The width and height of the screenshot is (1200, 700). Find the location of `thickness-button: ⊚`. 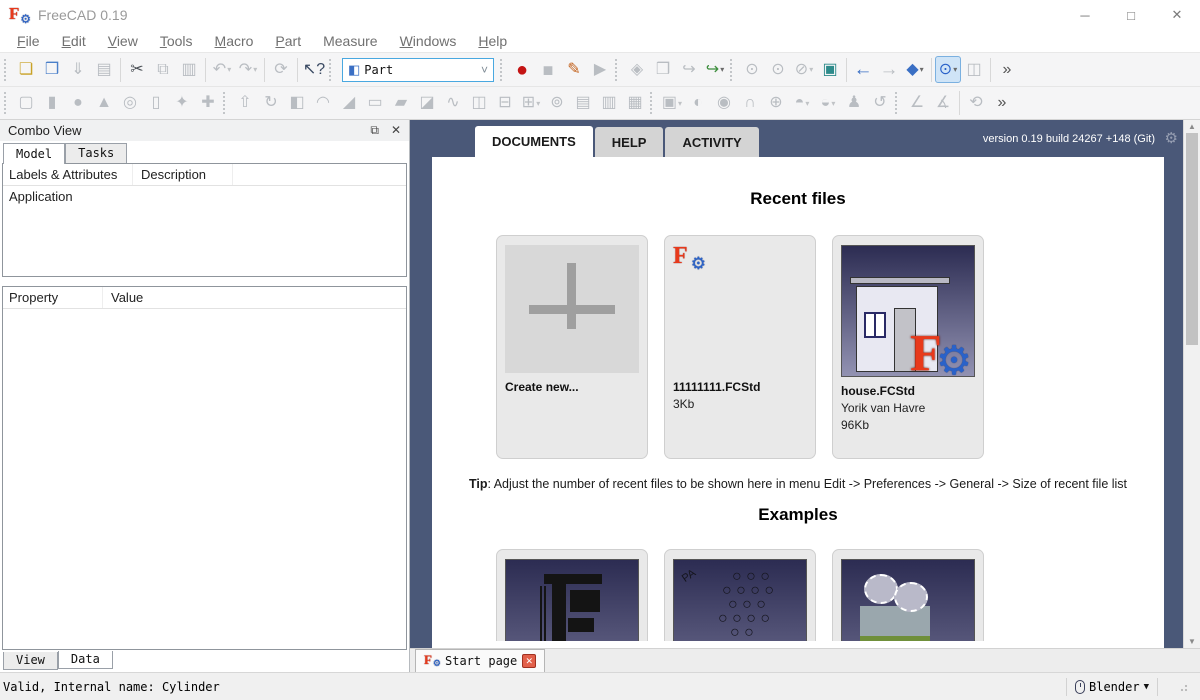

thickness-button: ⊚ is located at coordinates (557, 103).